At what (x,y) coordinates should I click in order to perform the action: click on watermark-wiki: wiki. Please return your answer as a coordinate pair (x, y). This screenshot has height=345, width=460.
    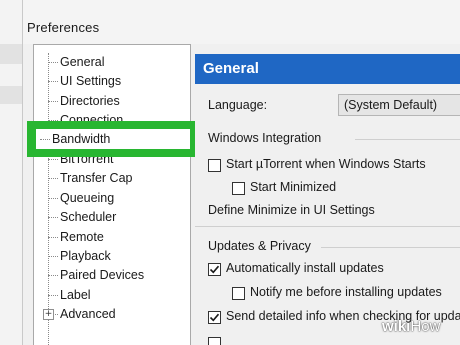
    Looking at the image, I should click on (396, 326).